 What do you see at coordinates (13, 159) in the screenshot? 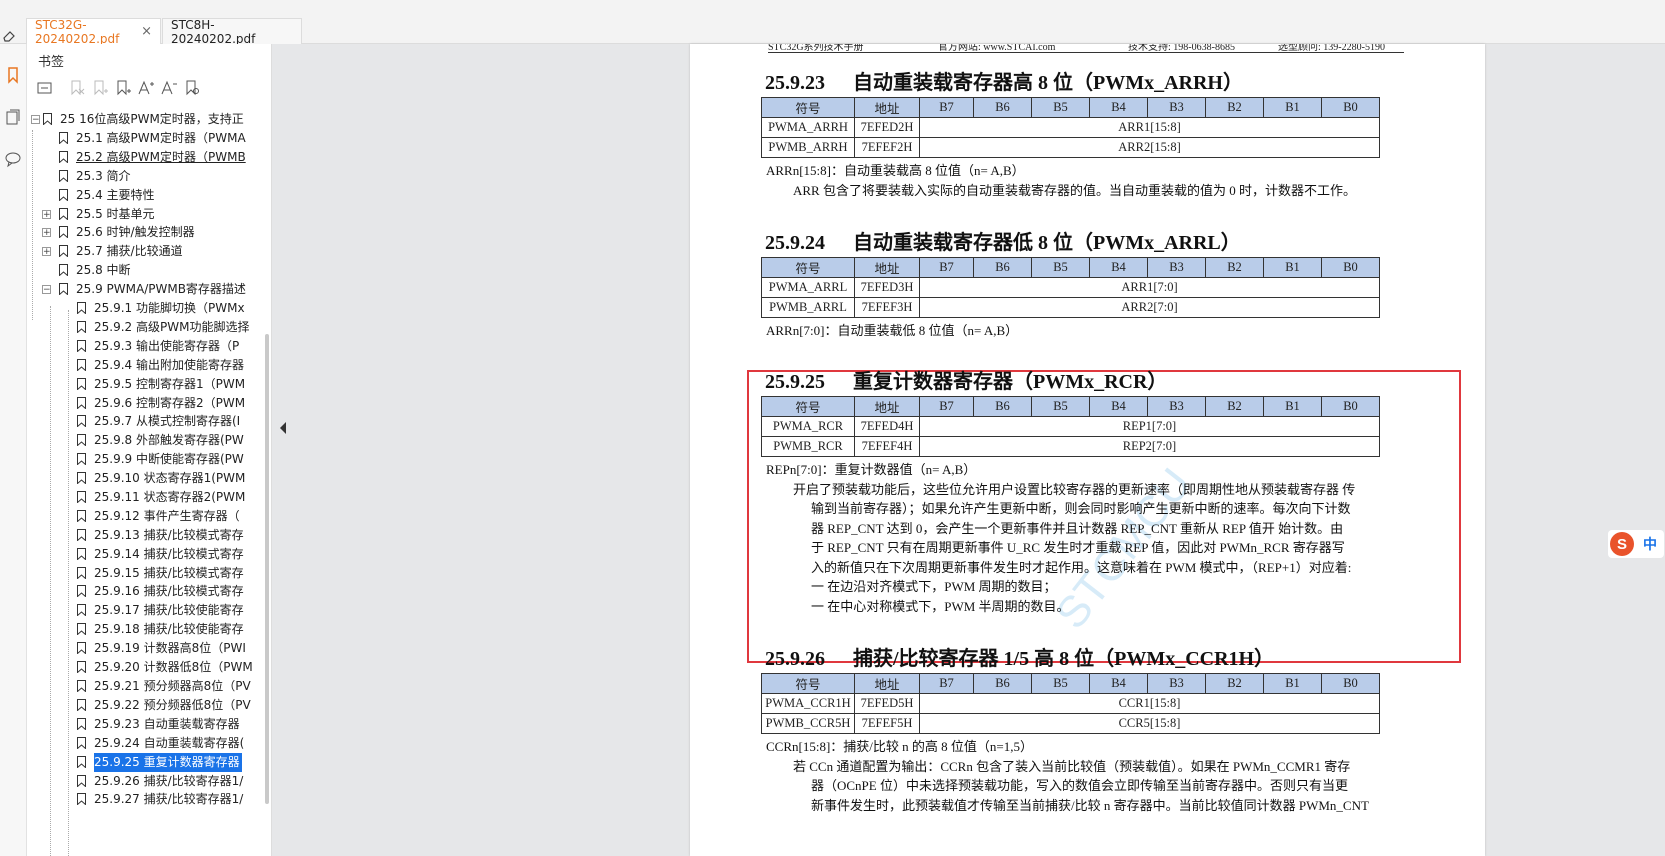
I see `comments-icon` at bounding box center [13, 159].